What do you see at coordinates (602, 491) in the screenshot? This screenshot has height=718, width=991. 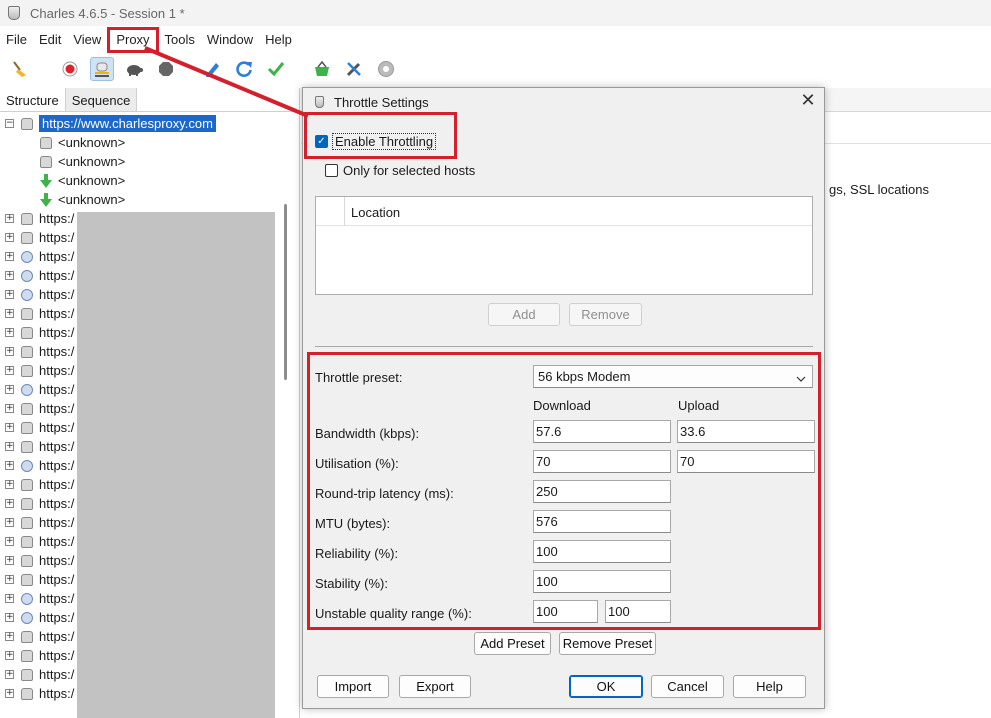 I see `latency-field: 250` at bounding box center [602, 491].